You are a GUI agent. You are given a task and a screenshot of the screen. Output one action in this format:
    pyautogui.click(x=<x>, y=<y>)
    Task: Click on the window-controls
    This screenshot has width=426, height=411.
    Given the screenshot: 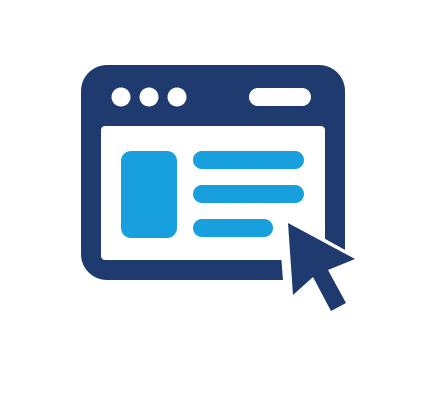 What is the action you would take?
    pyautogui.click(x=149, y=97)
    